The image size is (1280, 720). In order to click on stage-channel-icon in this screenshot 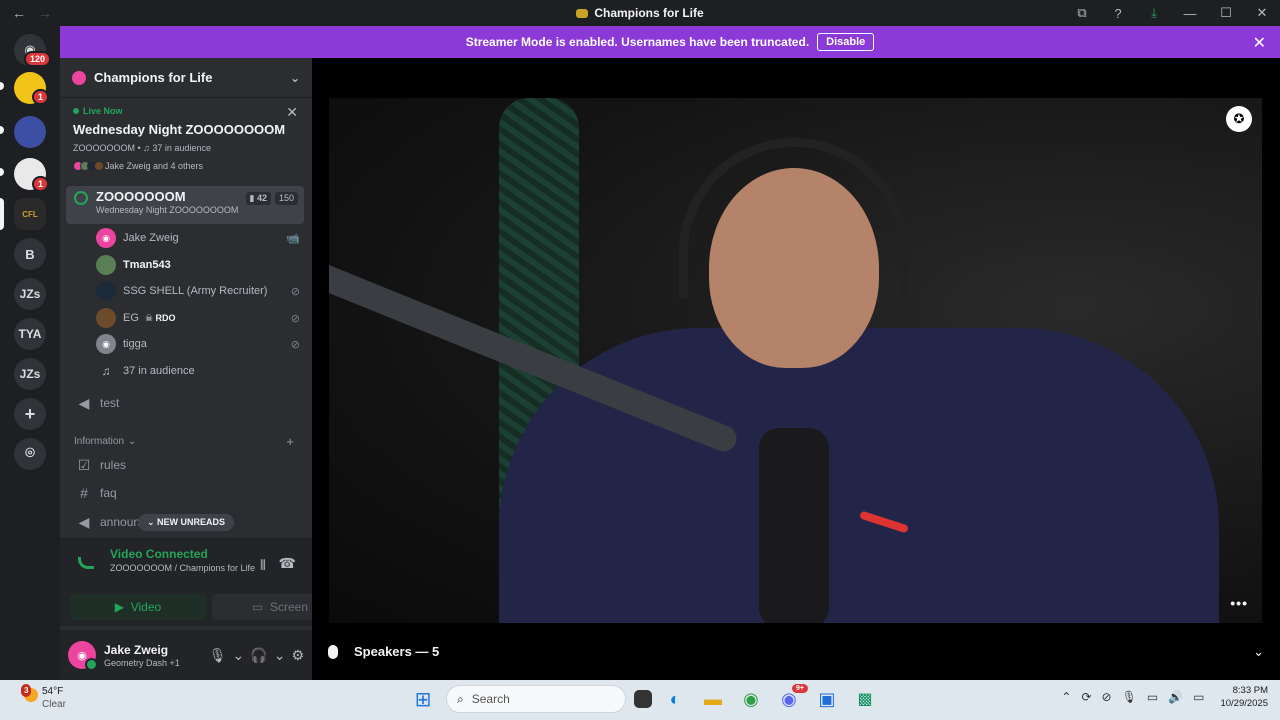, I will do `click(81, 198)`.